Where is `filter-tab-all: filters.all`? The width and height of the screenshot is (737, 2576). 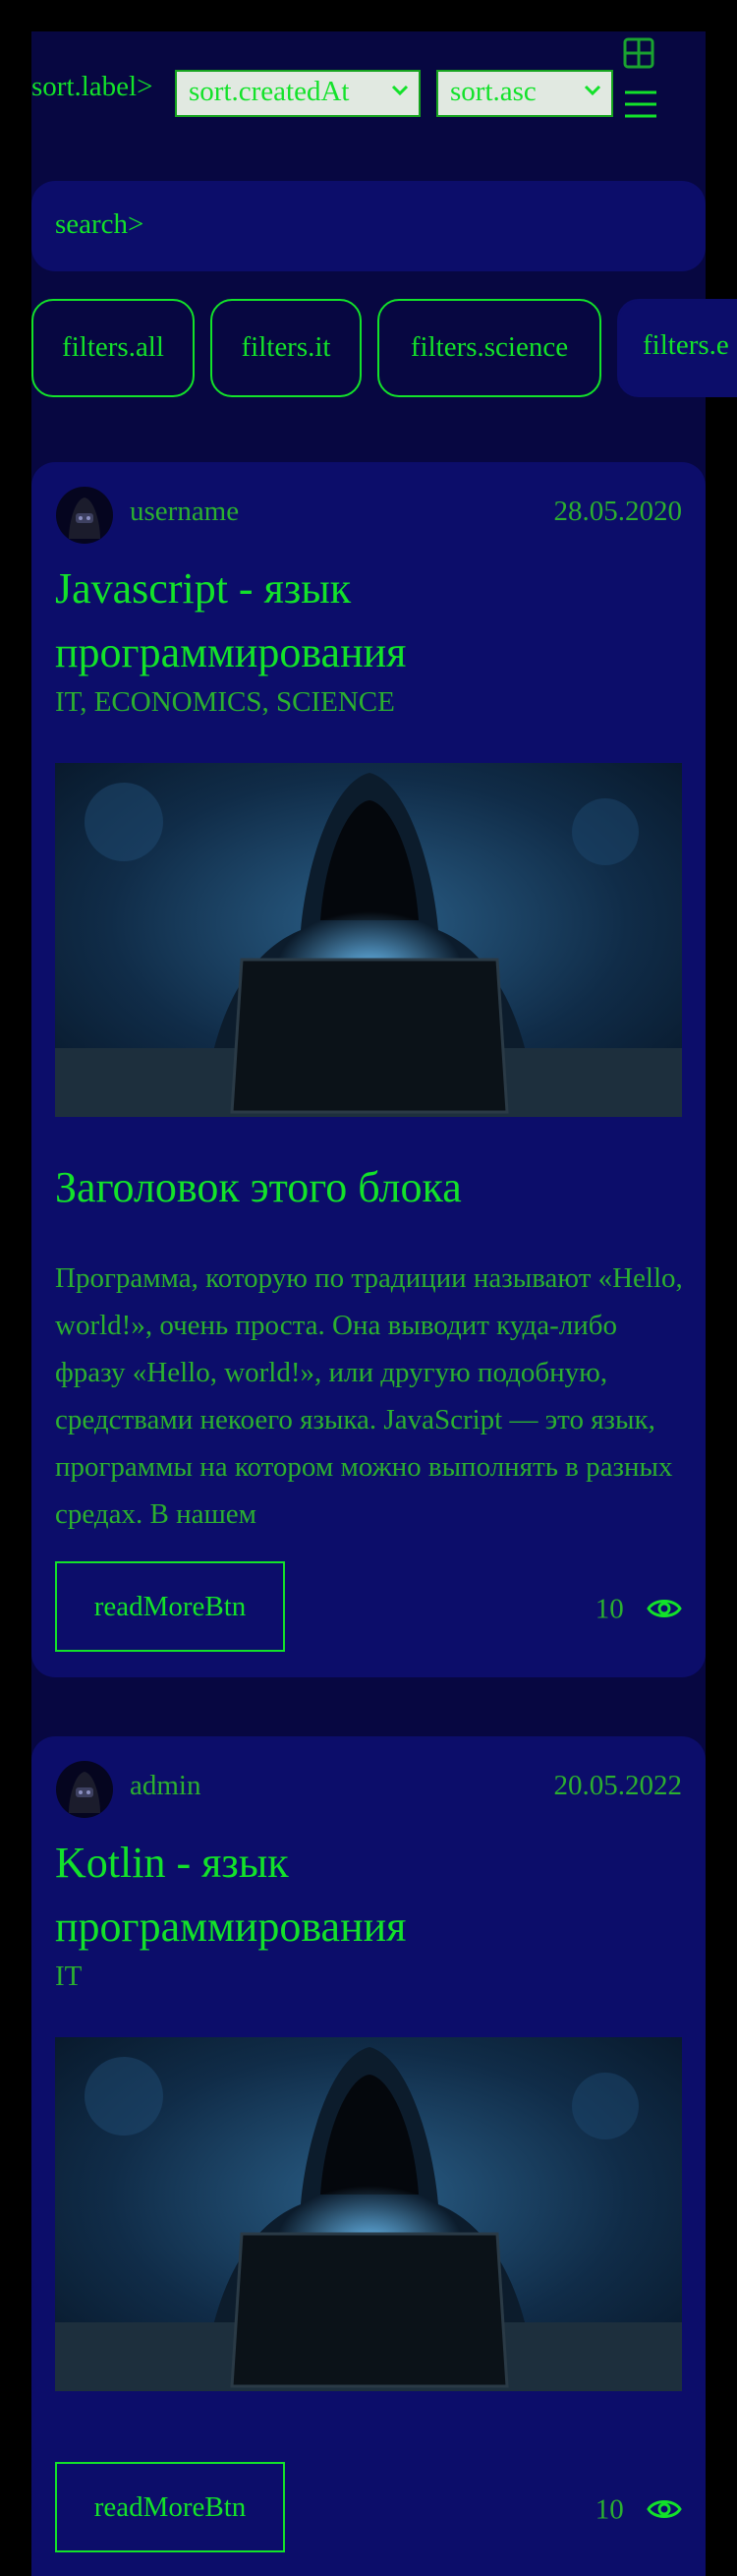 filter-tab-all: filters.all is located at coordinates (113, 348).